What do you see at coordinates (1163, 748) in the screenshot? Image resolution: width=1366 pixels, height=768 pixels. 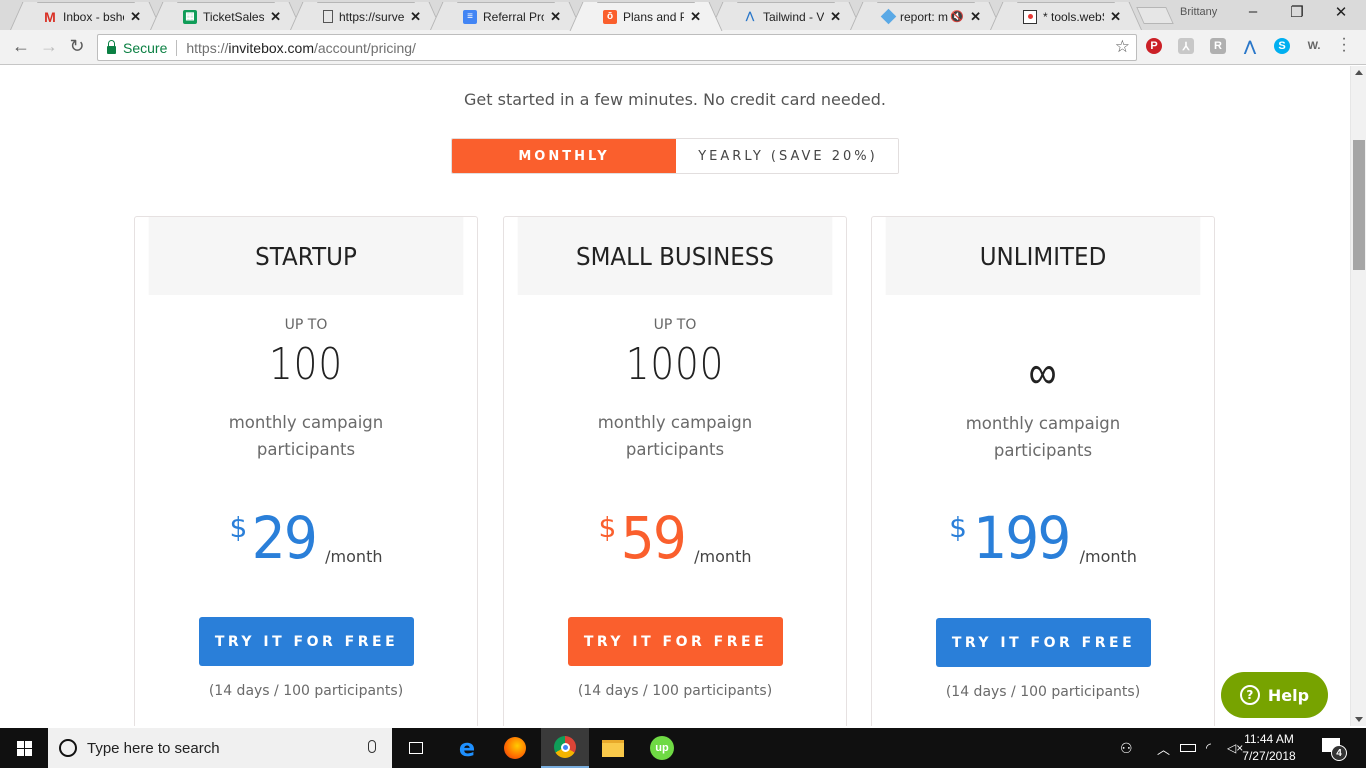 I see `show-hidden-icons-chevron-icon: ︿` at bounding box center [1163, 748].